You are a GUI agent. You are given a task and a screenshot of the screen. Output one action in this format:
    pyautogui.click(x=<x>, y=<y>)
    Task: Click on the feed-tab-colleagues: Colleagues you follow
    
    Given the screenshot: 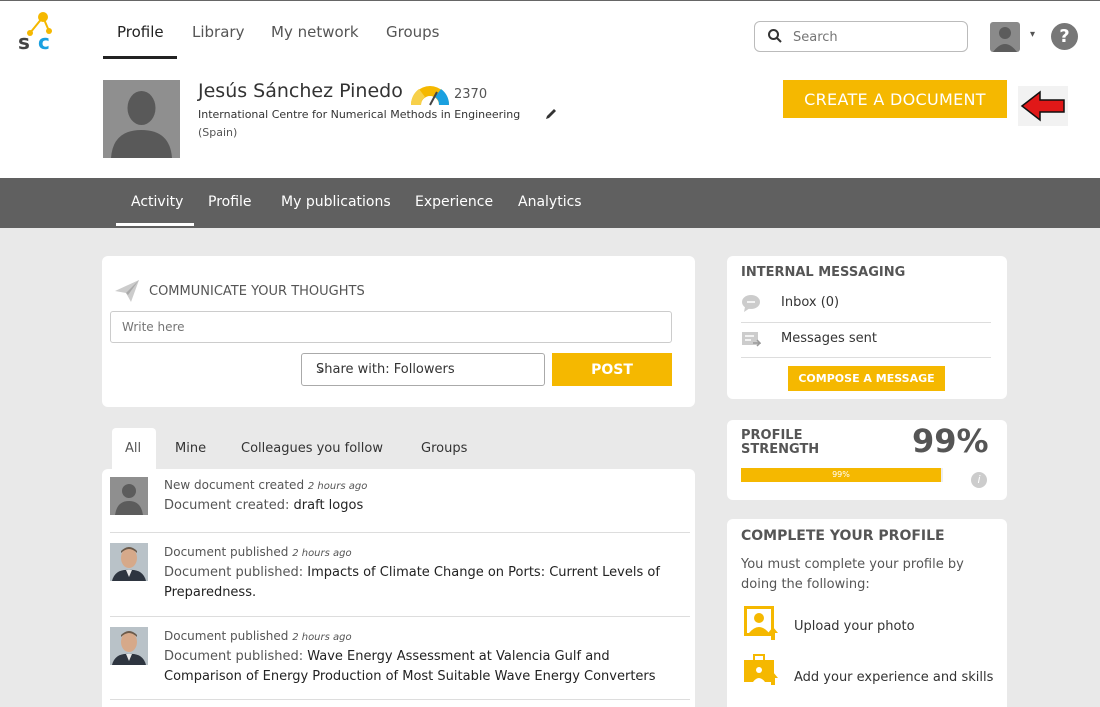 What is the action you would take?
    pyautogui.click(x=312, y=448)
    